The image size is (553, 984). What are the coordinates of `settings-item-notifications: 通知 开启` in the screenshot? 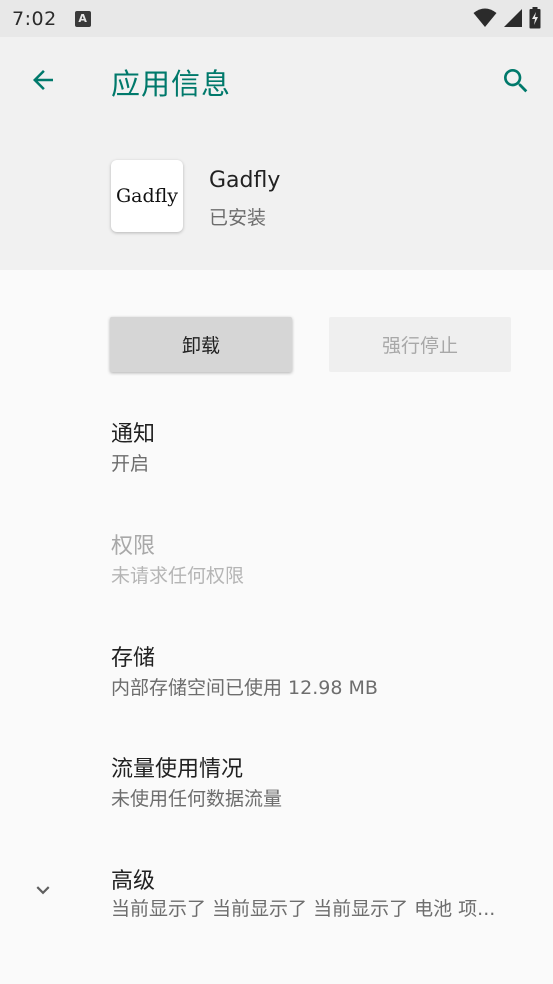 It's located at (276, 455).